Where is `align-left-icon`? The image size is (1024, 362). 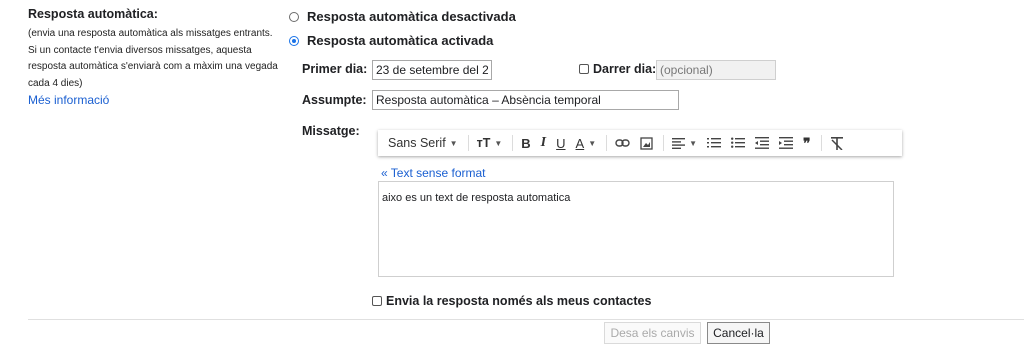
align-left-icon is located at coordinates (679, 143).